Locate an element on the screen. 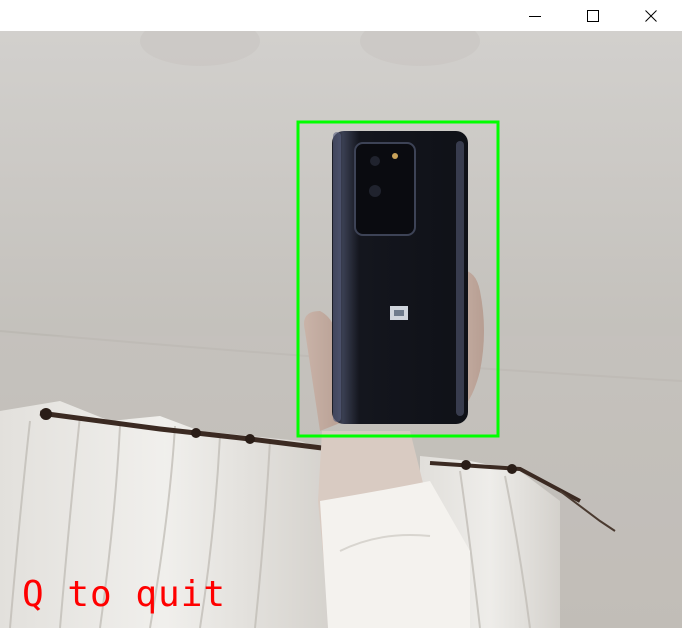 This screenshot has height=628, width=682. quit-instruction-text: Q to quit is located at coordinates (124, 594).